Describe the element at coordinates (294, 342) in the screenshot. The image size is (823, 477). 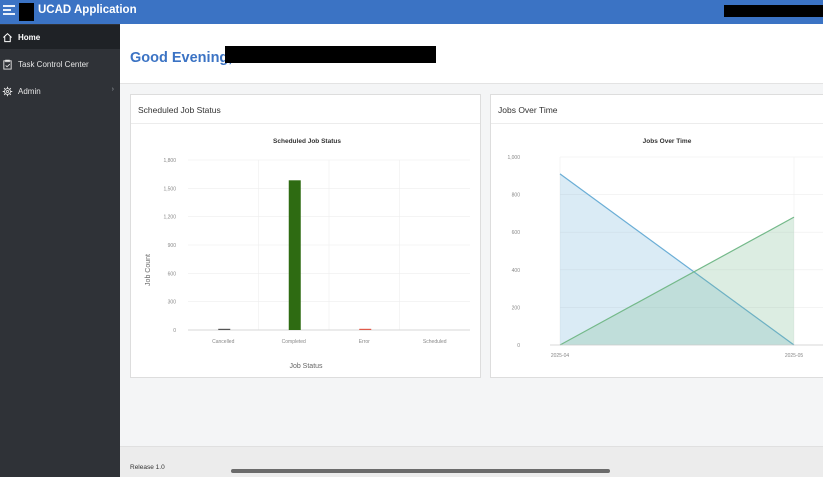
I see `x-tick-label: Completed` at that location.